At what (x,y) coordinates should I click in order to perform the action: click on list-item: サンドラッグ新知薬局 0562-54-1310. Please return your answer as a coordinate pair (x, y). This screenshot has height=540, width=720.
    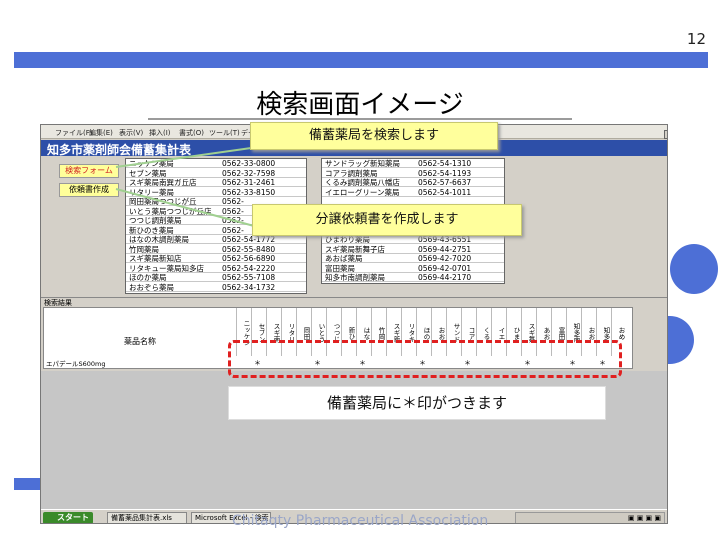
    Looking at the image, I should click on (413, 163).